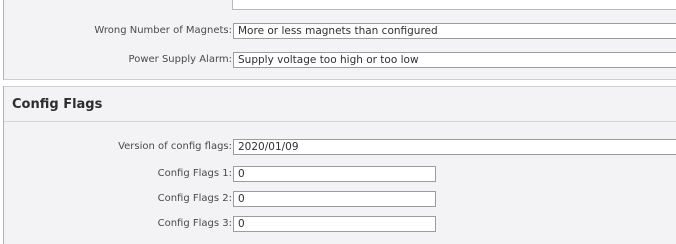 The width and height of the screenshot is (676, 244). I want to click on section-divider, so click(340, 121).